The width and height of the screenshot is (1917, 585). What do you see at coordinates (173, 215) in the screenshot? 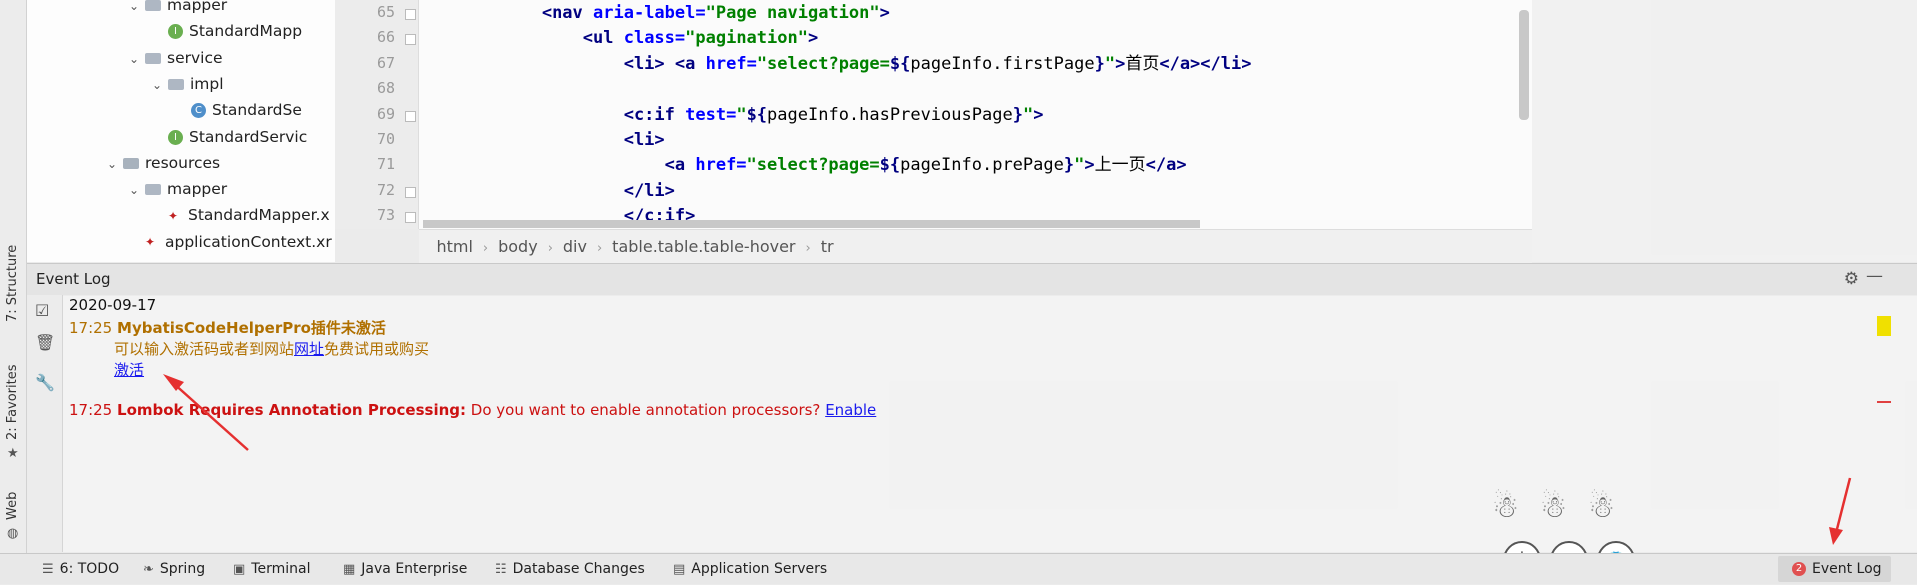
I see `xml-file-icon: ✦` at bounding box center [173, 215].